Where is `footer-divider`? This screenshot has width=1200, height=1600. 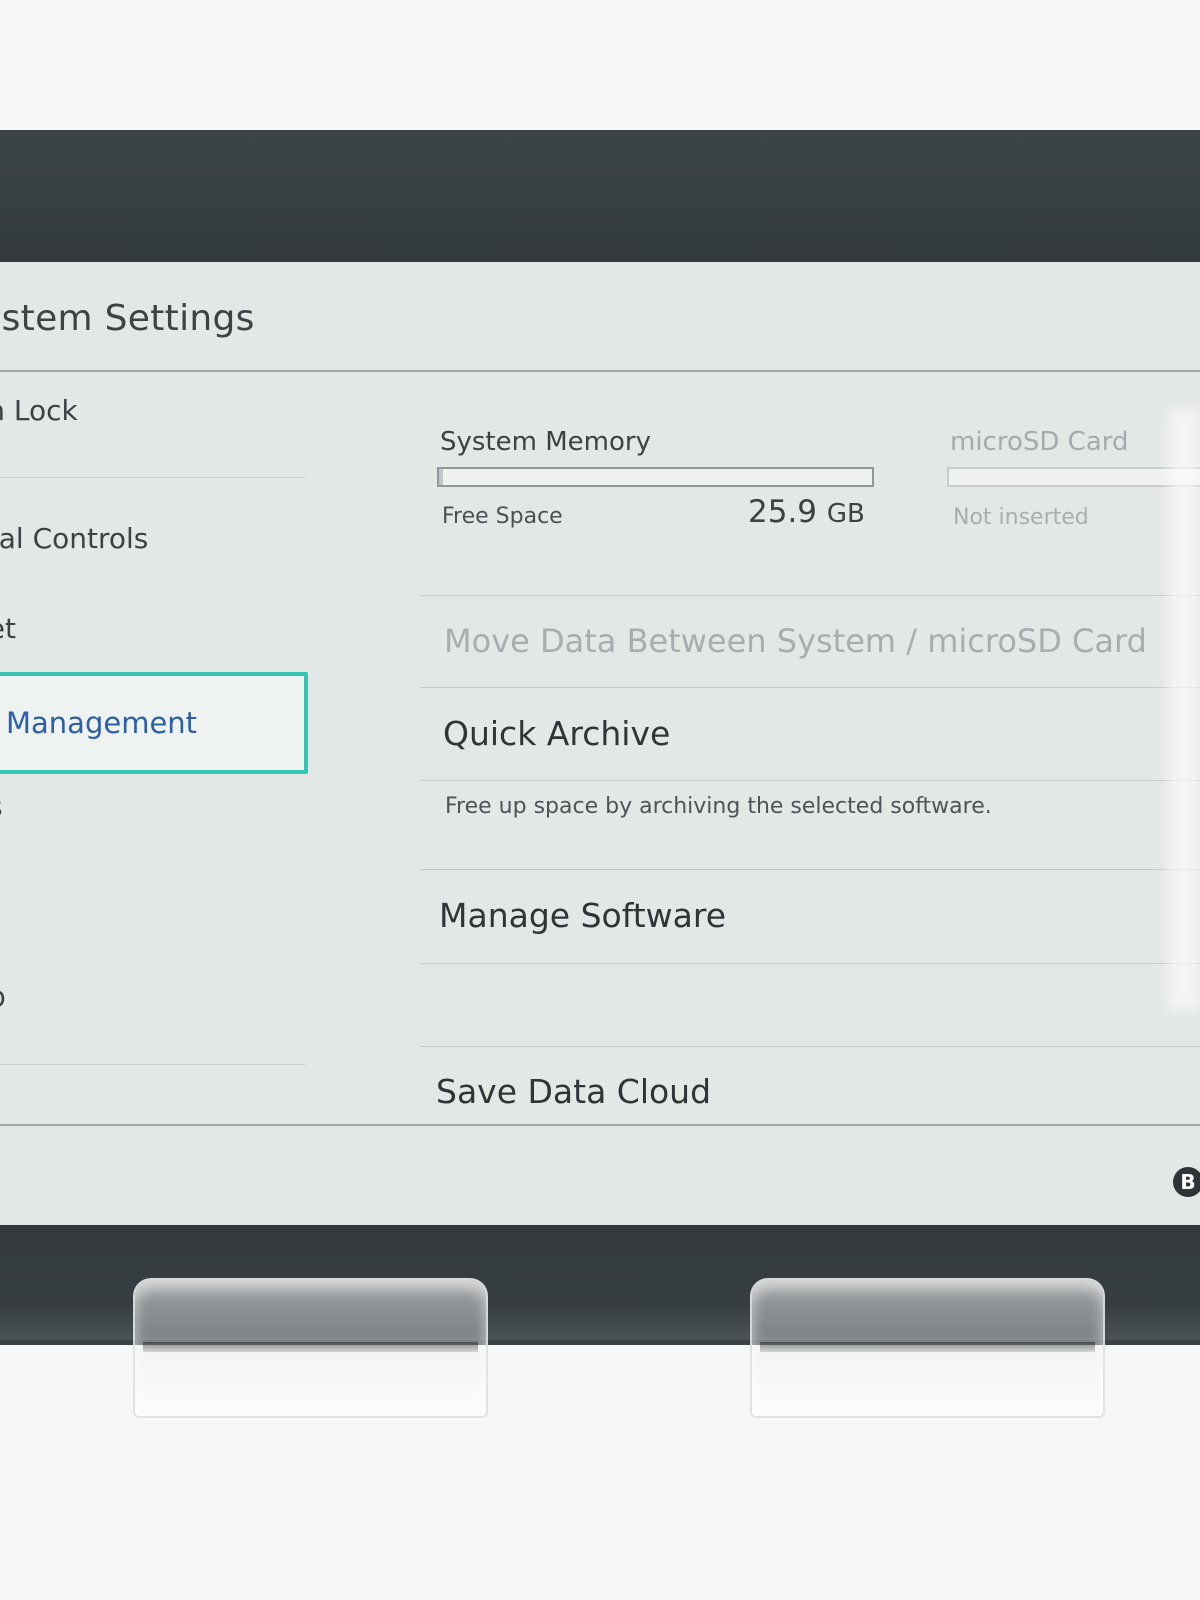 footer-divider is located at coordinates (600, 1125).